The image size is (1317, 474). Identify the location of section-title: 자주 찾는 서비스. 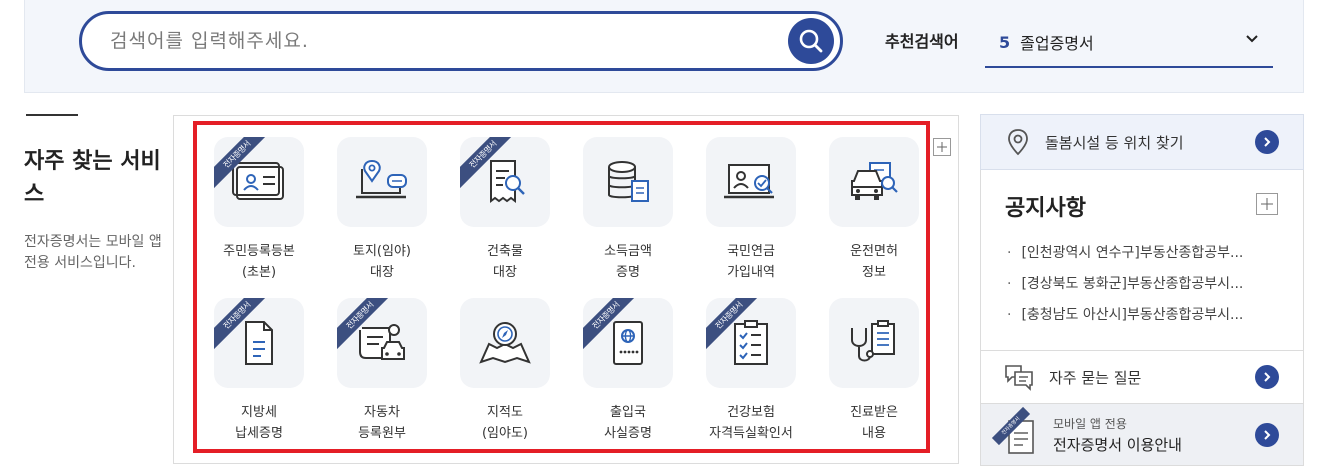
(92, 178).